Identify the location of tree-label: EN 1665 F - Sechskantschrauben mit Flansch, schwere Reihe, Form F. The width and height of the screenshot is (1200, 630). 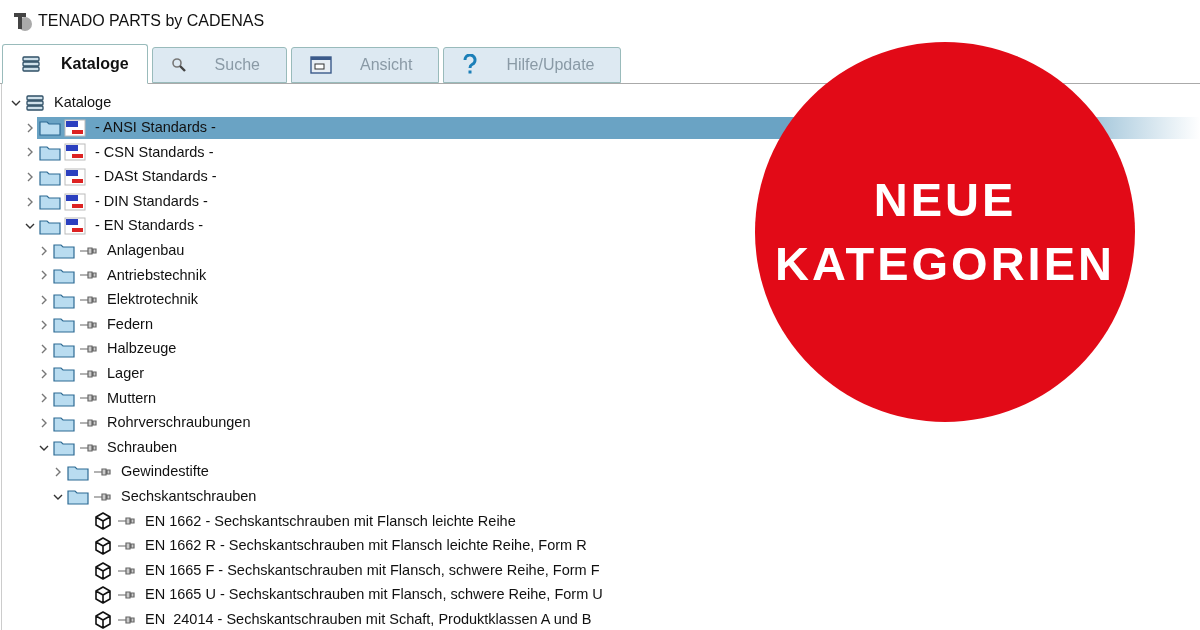
(372, 570).